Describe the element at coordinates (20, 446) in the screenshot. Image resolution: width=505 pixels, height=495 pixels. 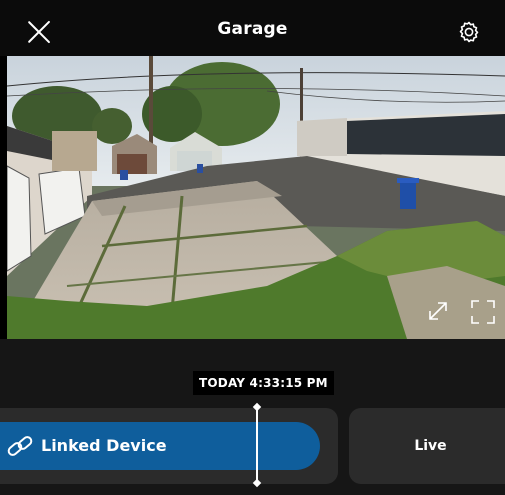
I see `link-icon` at that location.